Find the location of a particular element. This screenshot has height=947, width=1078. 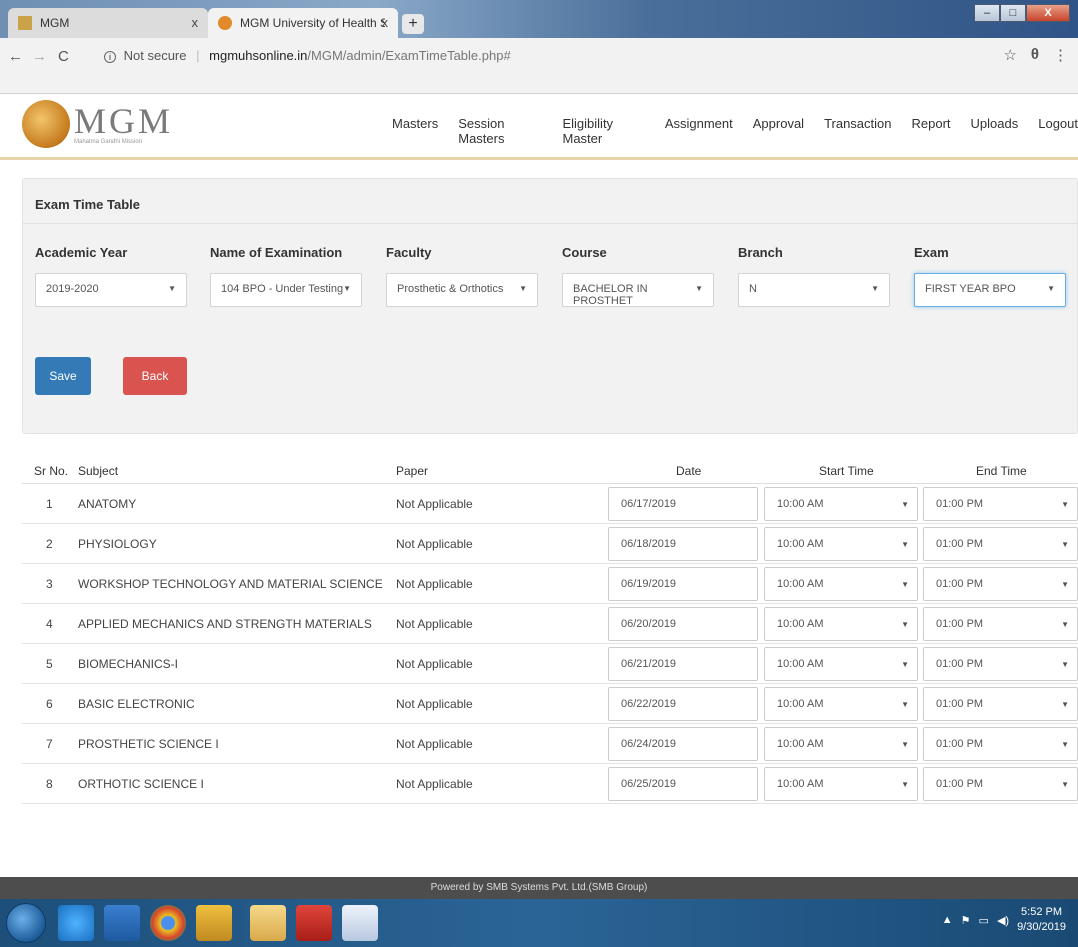

sr-no-cell: 4 is located at coordinates (49, 624).